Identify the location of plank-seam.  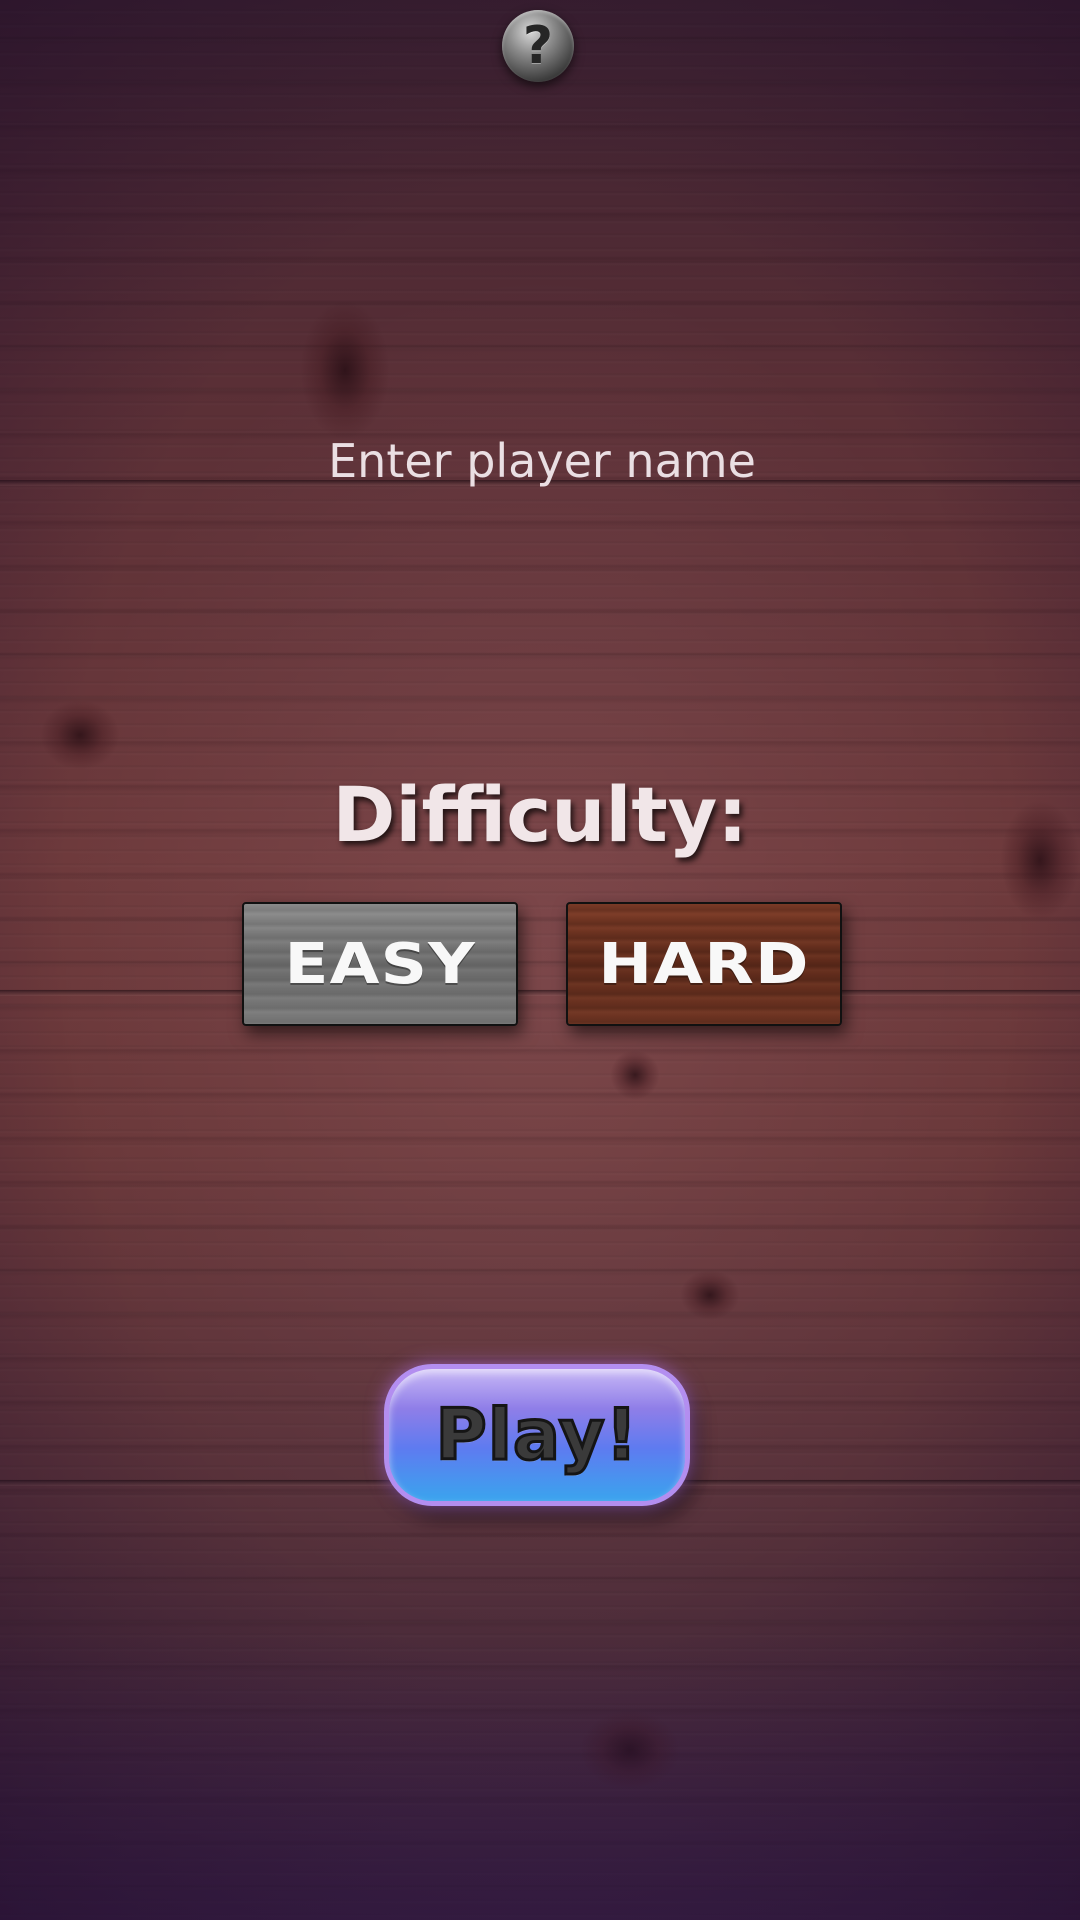
(540, 993).